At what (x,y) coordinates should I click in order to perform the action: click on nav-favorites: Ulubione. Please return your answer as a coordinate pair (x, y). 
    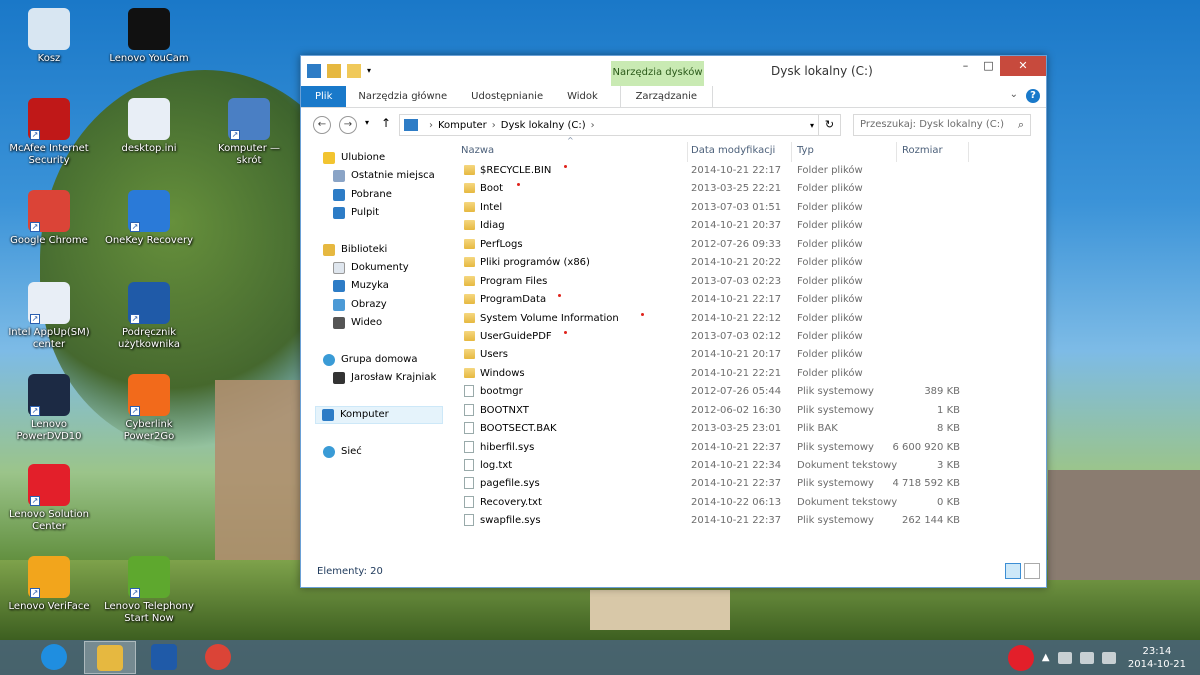
    Looking at the image, I should click on (354, 158).